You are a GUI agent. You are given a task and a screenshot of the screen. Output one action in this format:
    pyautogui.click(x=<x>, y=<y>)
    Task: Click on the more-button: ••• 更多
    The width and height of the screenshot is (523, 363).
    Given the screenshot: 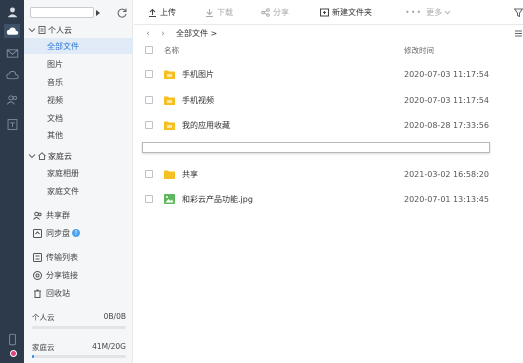 What is the action you would take?
    pyautogui.click(x=429, y=12)
    